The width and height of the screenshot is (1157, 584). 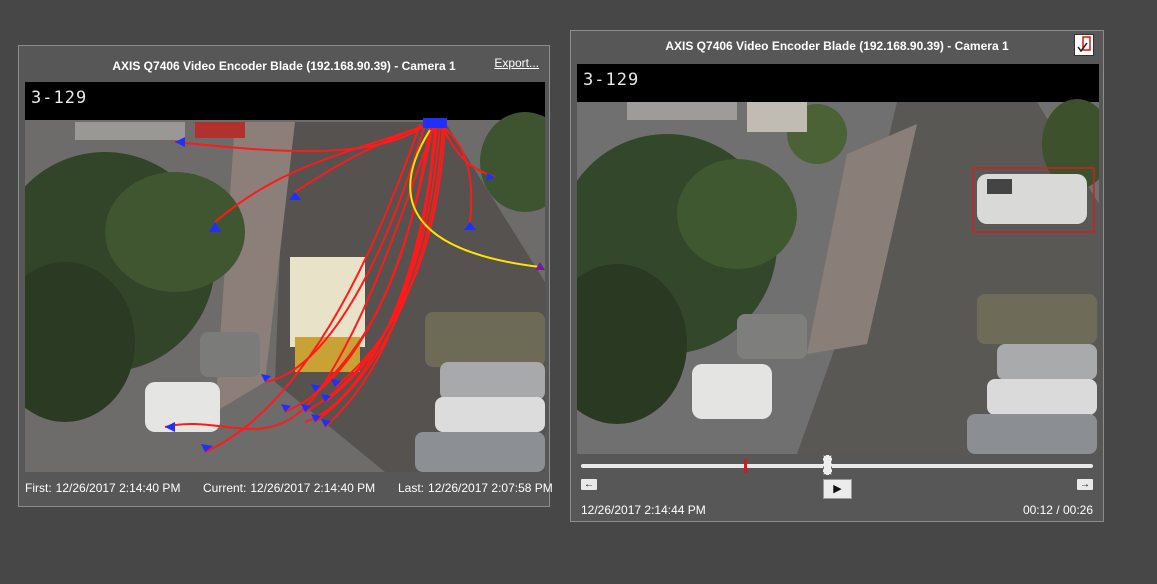 What do you see at coordinates (1085, 484) in the screenshot?
I see `step-forward-icon: →` at bounding box center [1085, 484].